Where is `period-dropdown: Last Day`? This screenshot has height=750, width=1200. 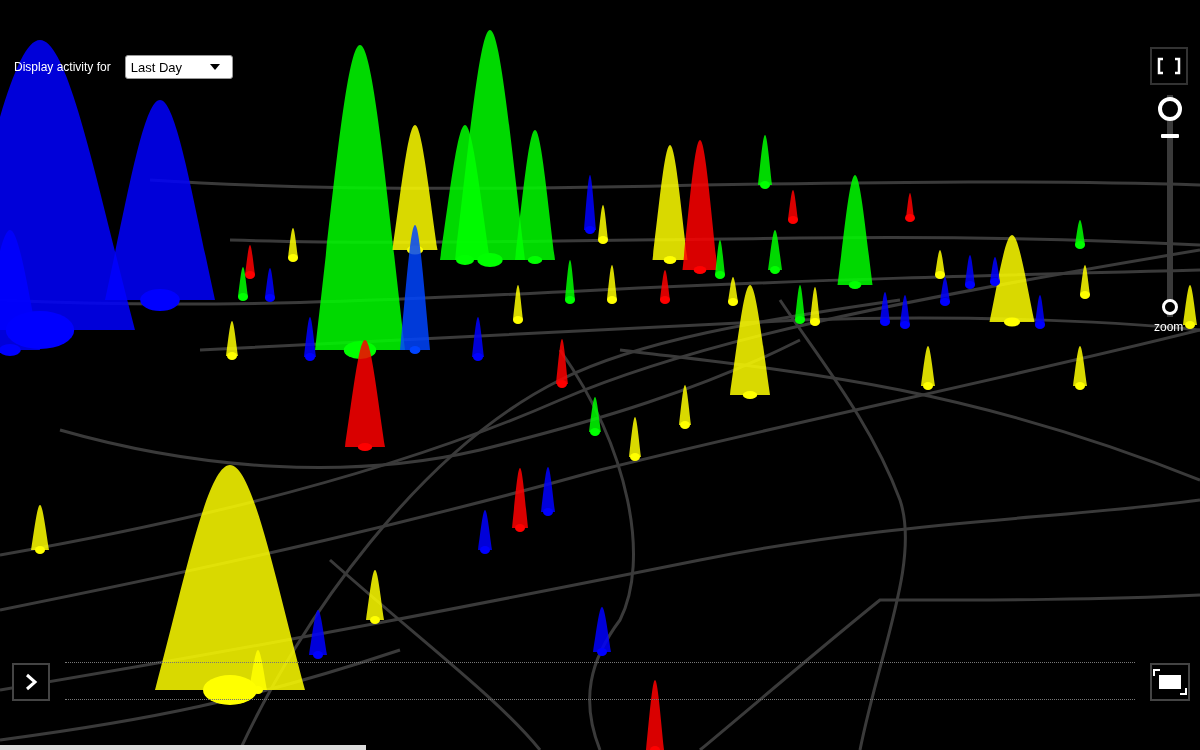
period-dropdown: Last Day is located at coordinates (178, 67).